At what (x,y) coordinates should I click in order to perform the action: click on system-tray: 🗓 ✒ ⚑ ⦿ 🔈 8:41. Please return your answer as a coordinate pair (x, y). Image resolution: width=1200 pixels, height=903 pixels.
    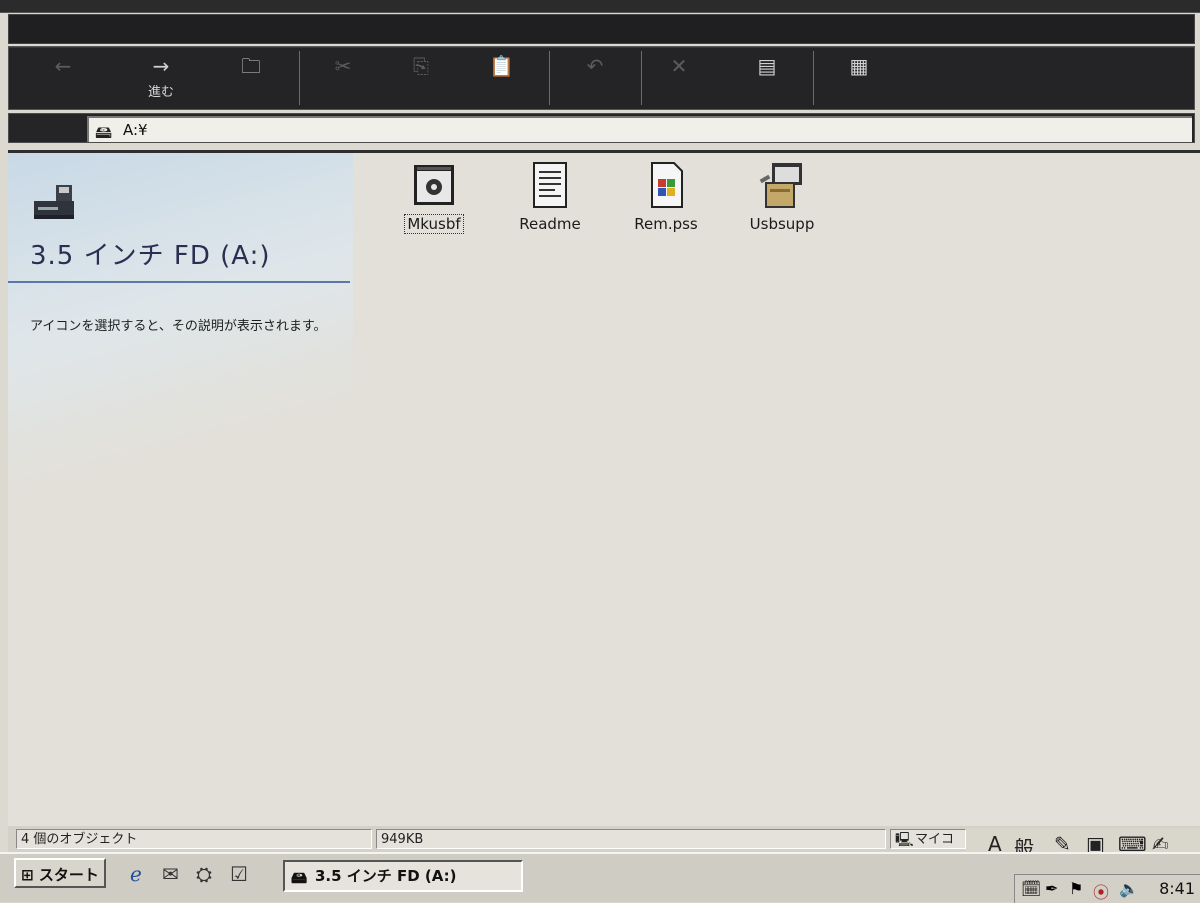
    Looking at the image, I should click on (1107, 888).